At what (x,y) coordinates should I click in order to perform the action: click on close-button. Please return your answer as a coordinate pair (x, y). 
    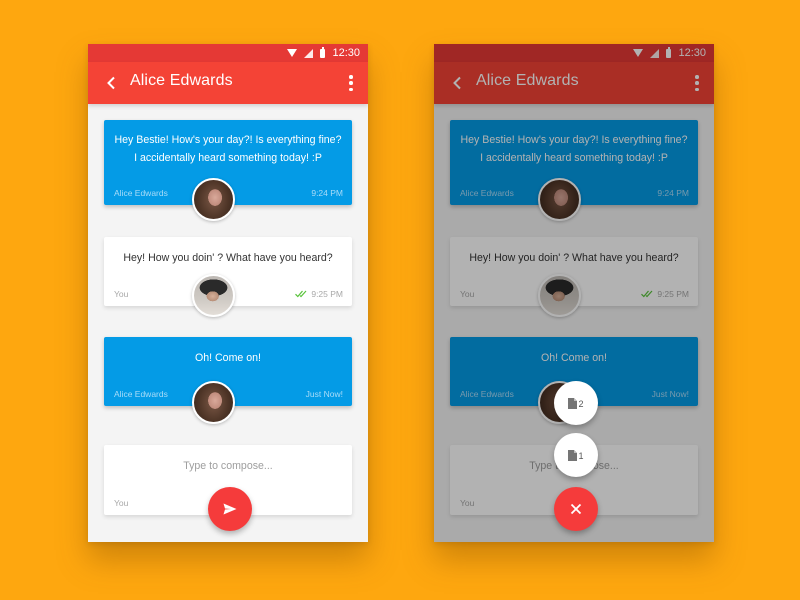
    Looking at the image, I should click on (576, 509).